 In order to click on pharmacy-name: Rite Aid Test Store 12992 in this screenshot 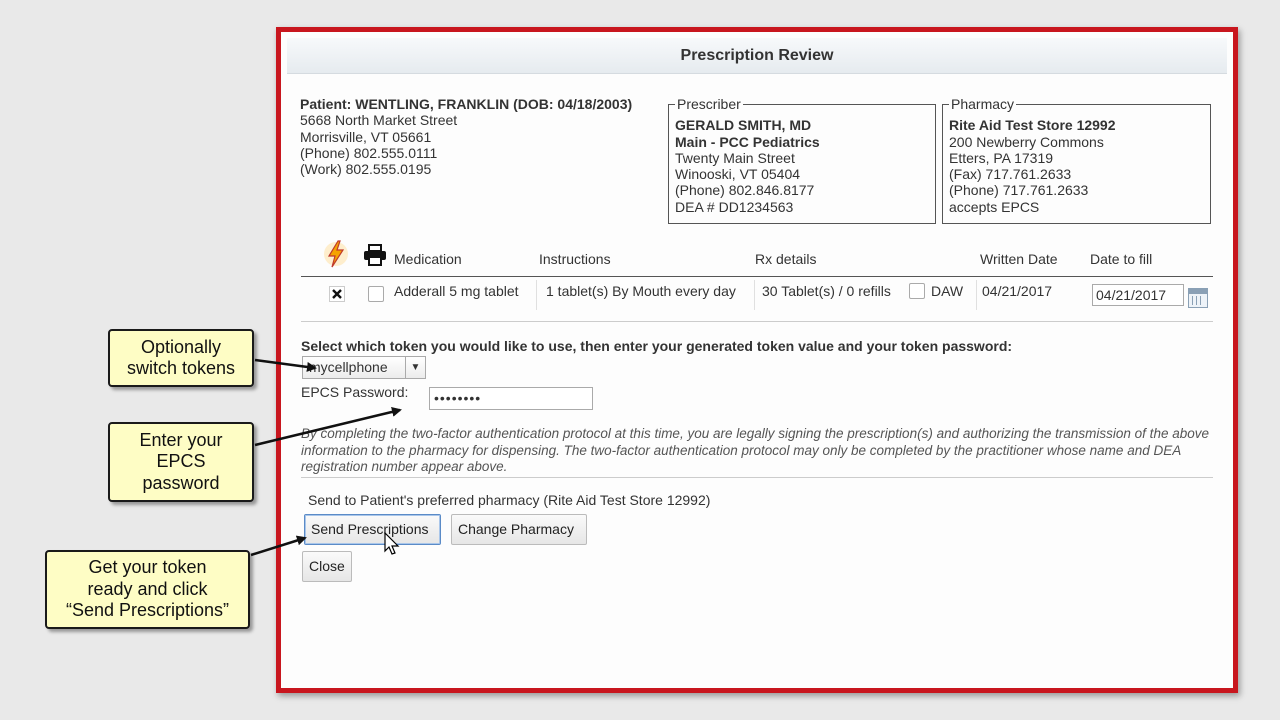, I will do `click(1032, 125)`.